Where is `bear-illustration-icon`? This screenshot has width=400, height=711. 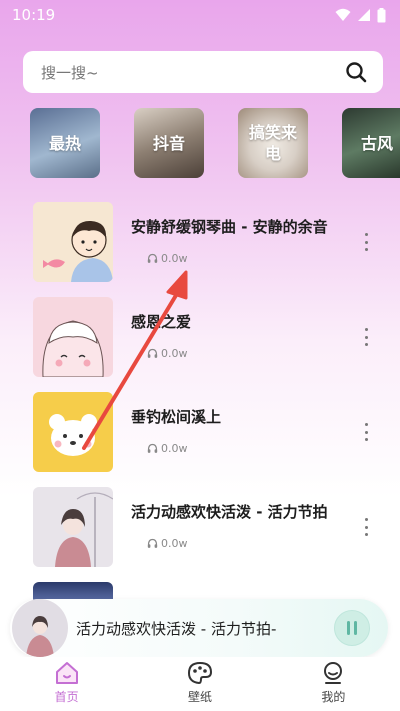
bear-illustration-icon is located at coordinates (73, 432).